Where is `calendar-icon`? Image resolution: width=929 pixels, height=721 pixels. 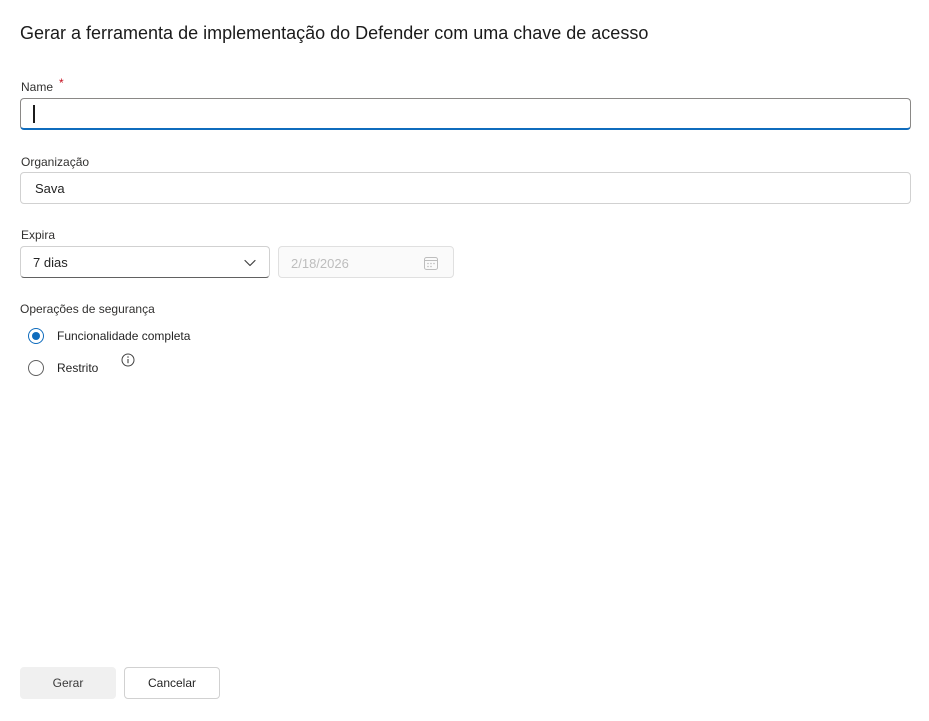
calendar-icon is located at coordinates (431, 263).